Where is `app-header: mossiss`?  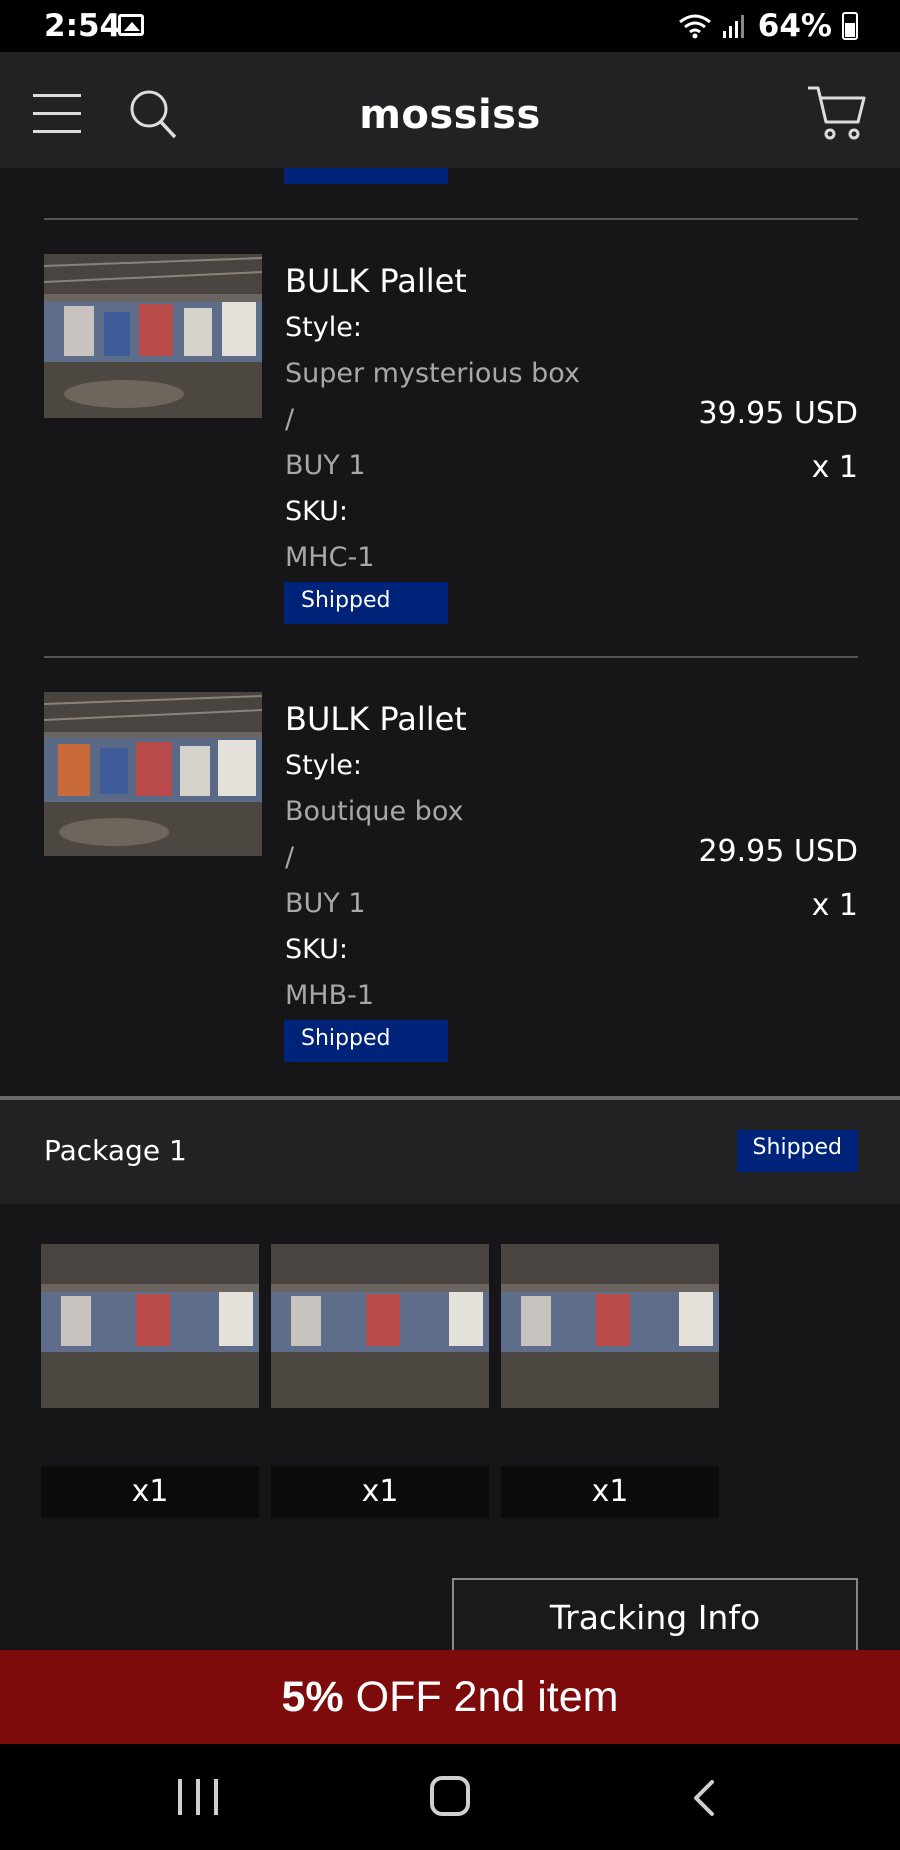 app-header: mossiss is located at coordinates (450, 110).